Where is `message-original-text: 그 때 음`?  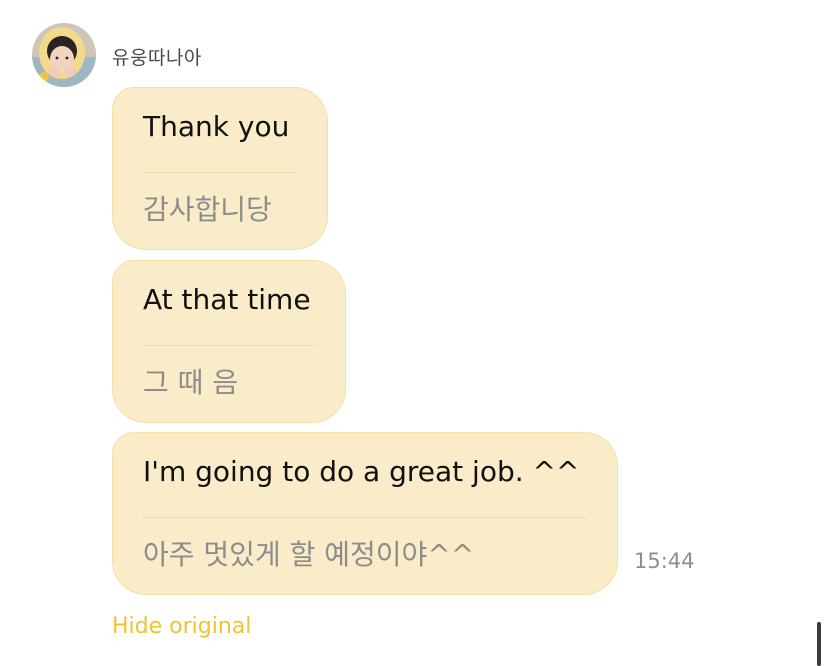 message-original-text: 그 때 음 is located at coordinates (191, 382).